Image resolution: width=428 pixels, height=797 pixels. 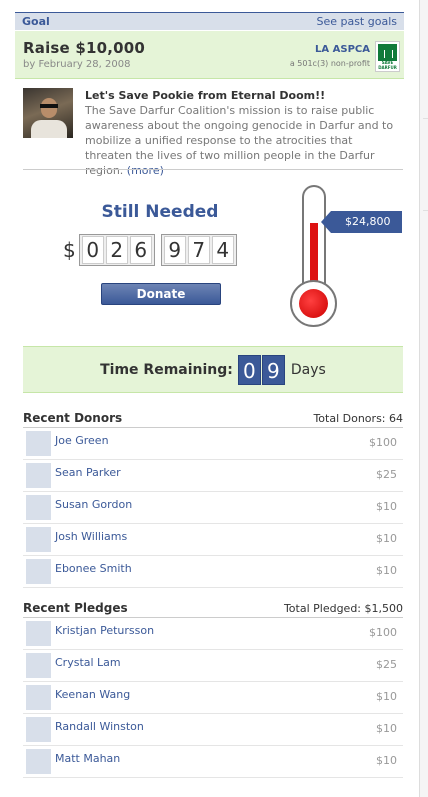 I want to click on recent-pledges-header: Recent Pledges Total Pledged: $1,500, so click(x=213, y=608).